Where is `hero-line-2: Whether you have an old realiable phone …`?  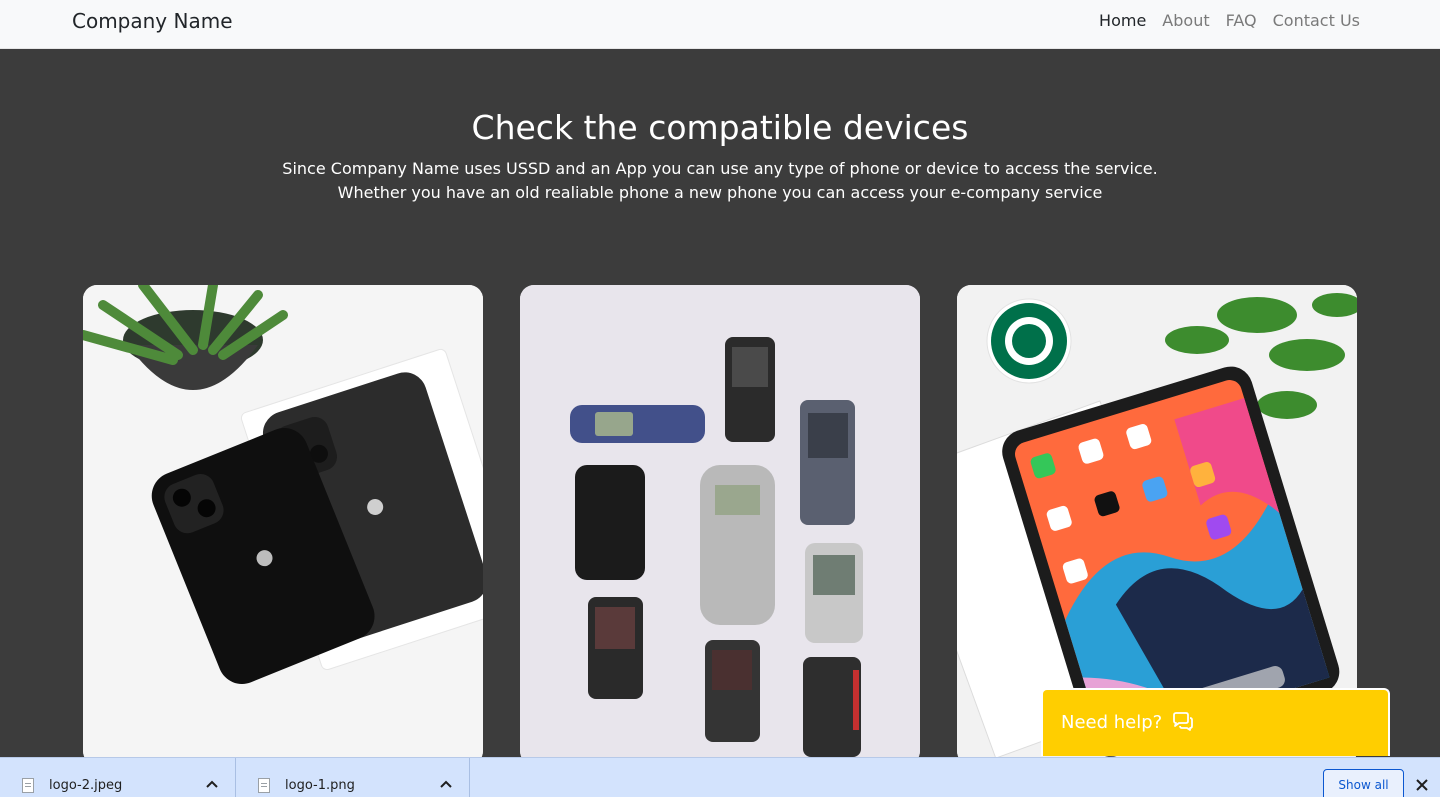
hero-line-2: Whether you have an old realiable phone … is located at coordinates (720, 192).